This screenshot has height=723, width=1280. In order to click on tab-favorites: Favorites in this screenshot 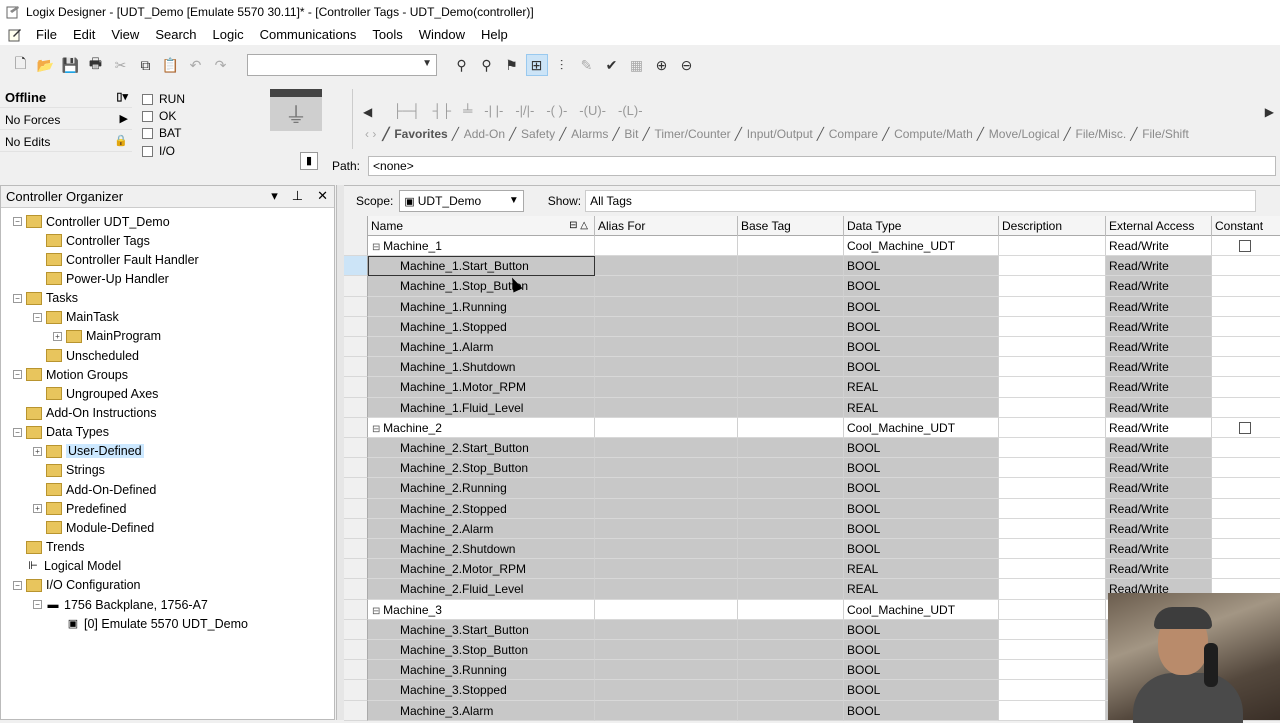, I will do `click(418, 134)`.